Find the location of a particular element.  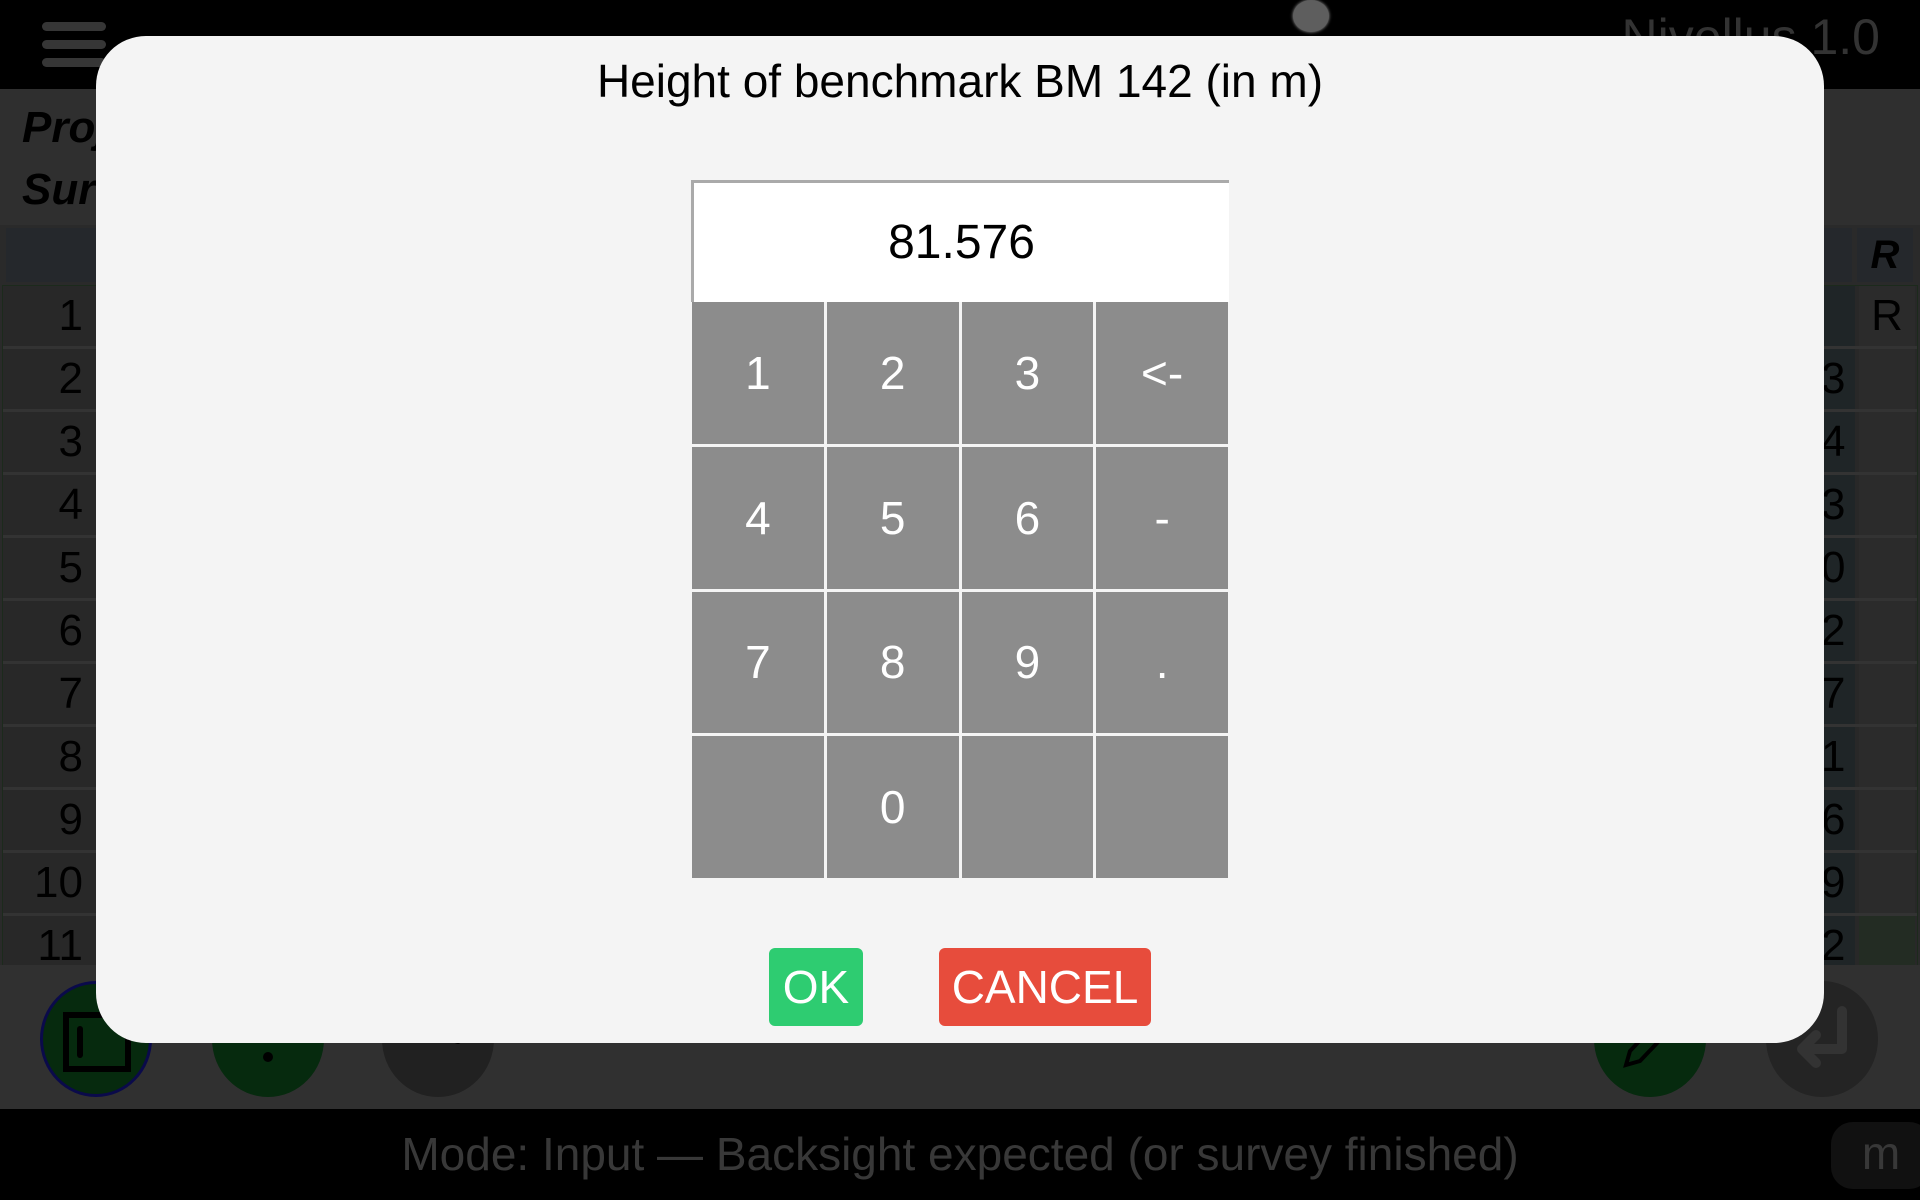

camera-cutout is located at coordinates (1311, 16).